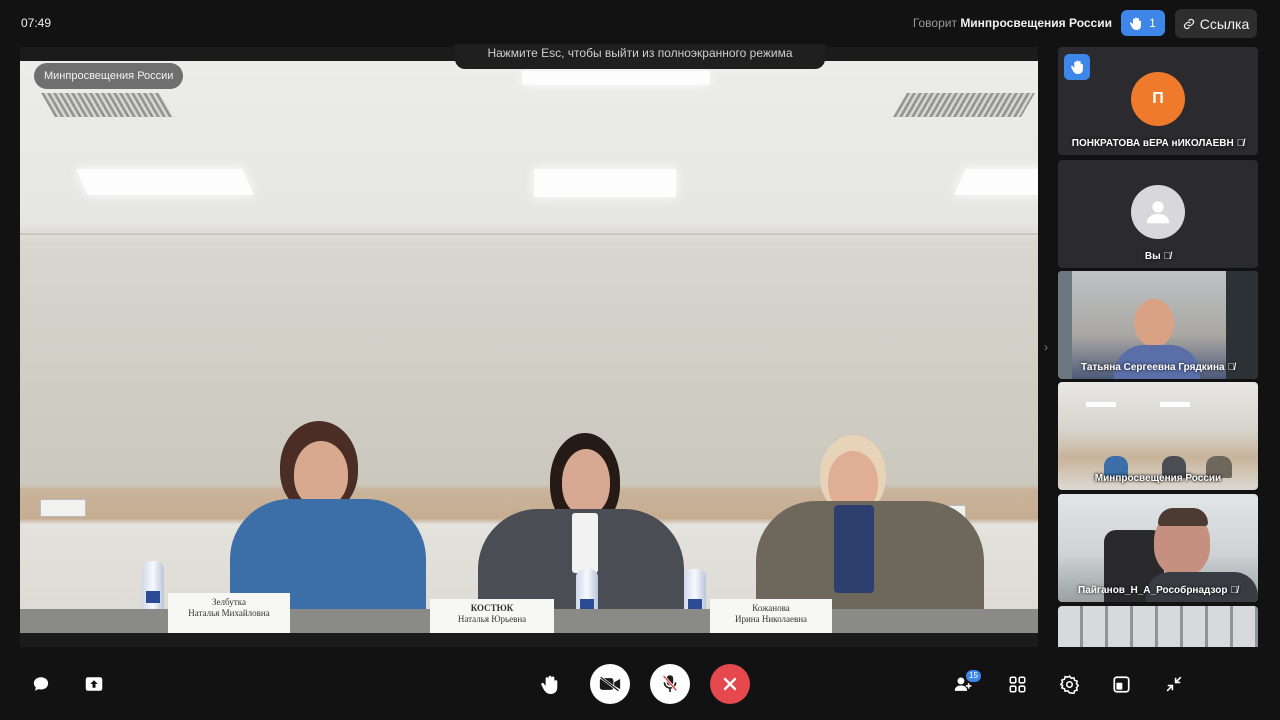 Image resolution: width=1280 pixels, height=720 pixels. What do you see at coordinates (1189, 24) in the screenshot?
I see `link-icon` at bounding box center [1189, 24].